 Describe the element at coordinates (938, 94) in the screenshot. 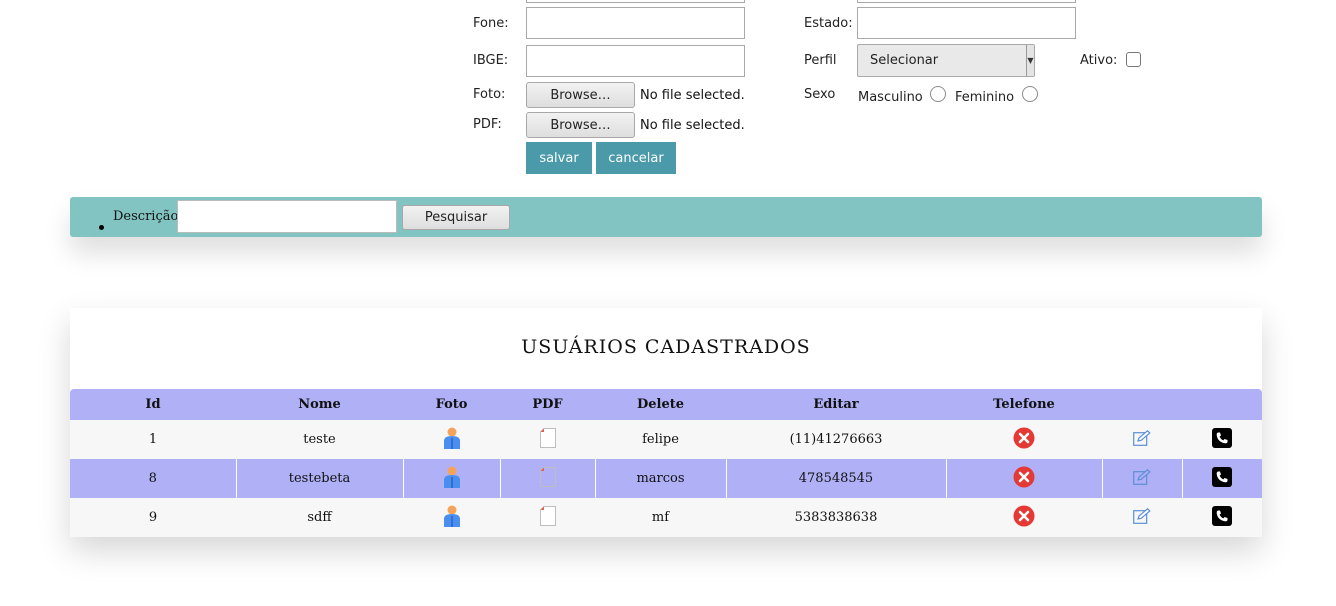

I see `masculino-radio` at that location.